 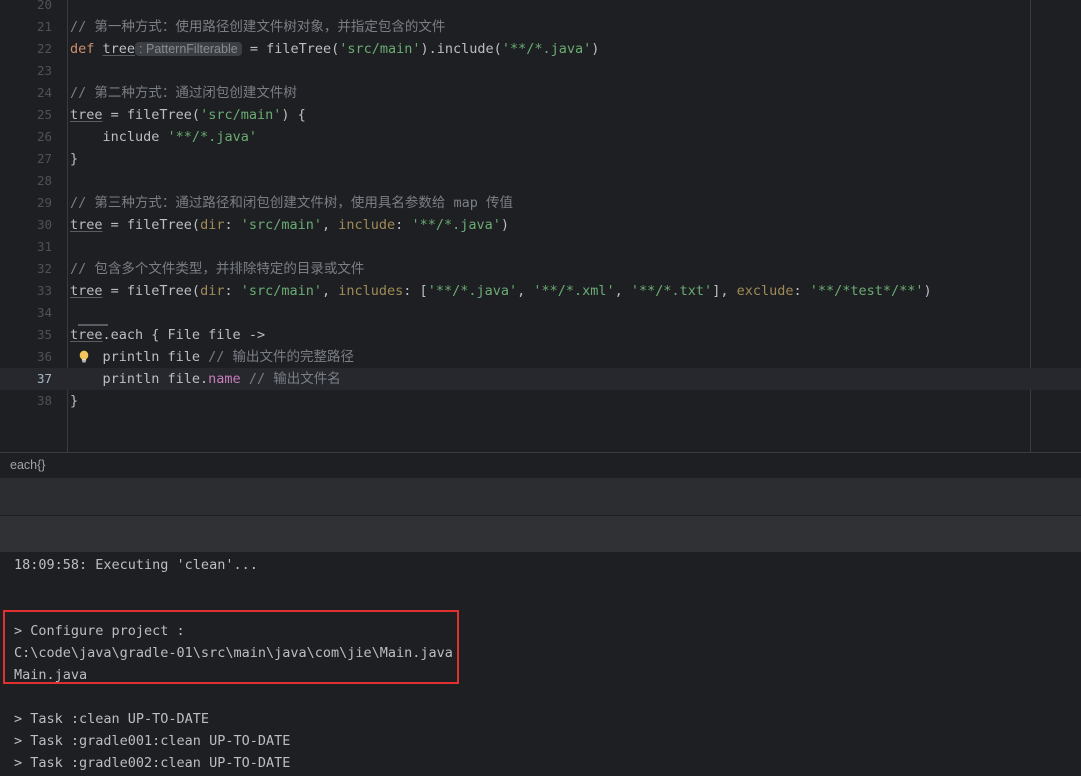 What do you see at coordinates (540, 181) in the screenshot?
I see `code-line: 28` at bounding box center [540, 181].